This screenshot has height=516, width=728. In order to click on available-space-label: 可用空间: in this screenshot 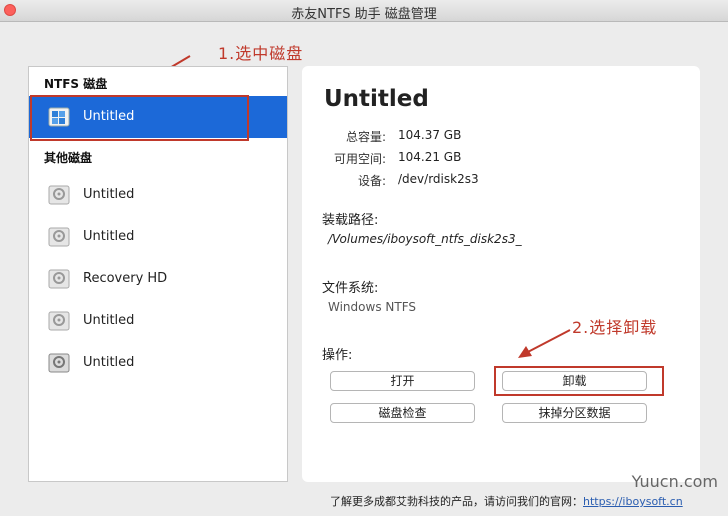, I will do `click(359, 159)`.